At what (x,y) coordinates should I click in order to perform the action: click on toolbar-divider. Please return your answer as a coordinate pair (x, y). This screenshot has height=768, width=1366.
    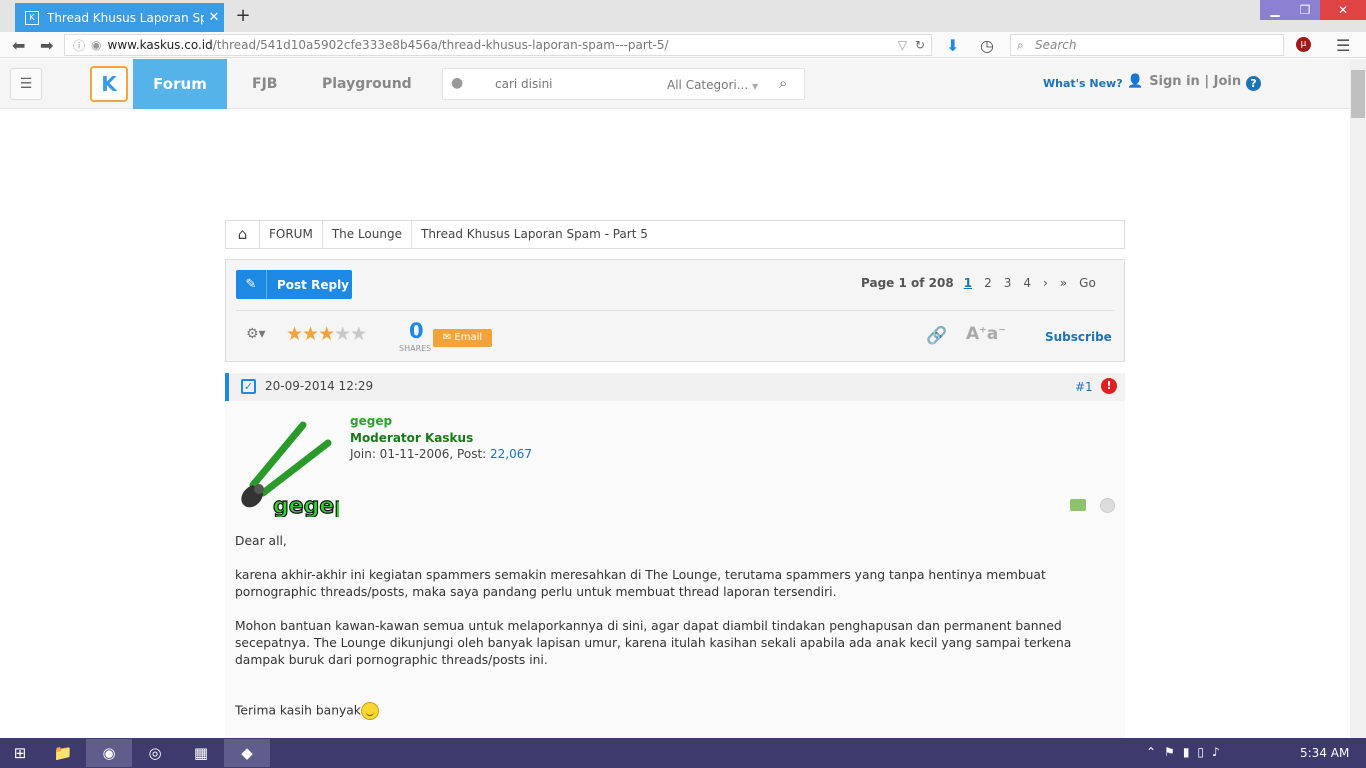
    Looking at the image, I should click on (675, 310).